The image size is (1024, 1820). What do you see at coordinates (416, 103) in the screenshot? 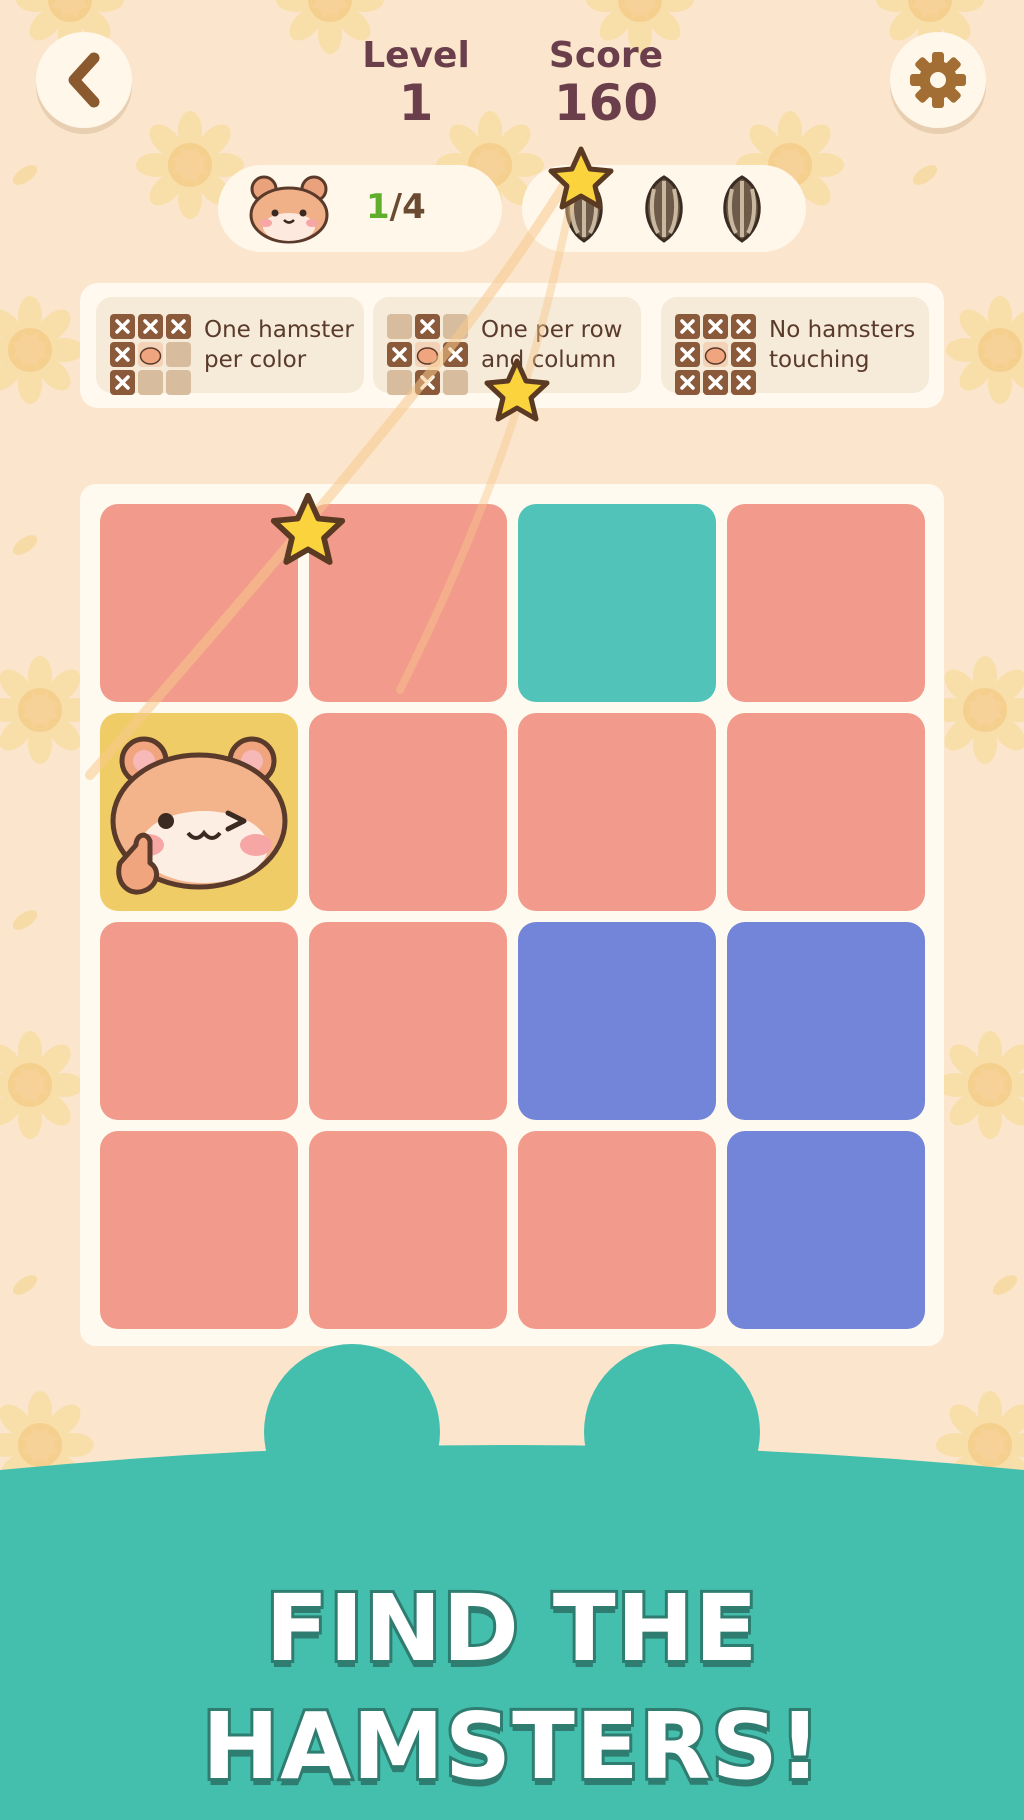
I see `level-value: 1` at bounding box center [416, 103].